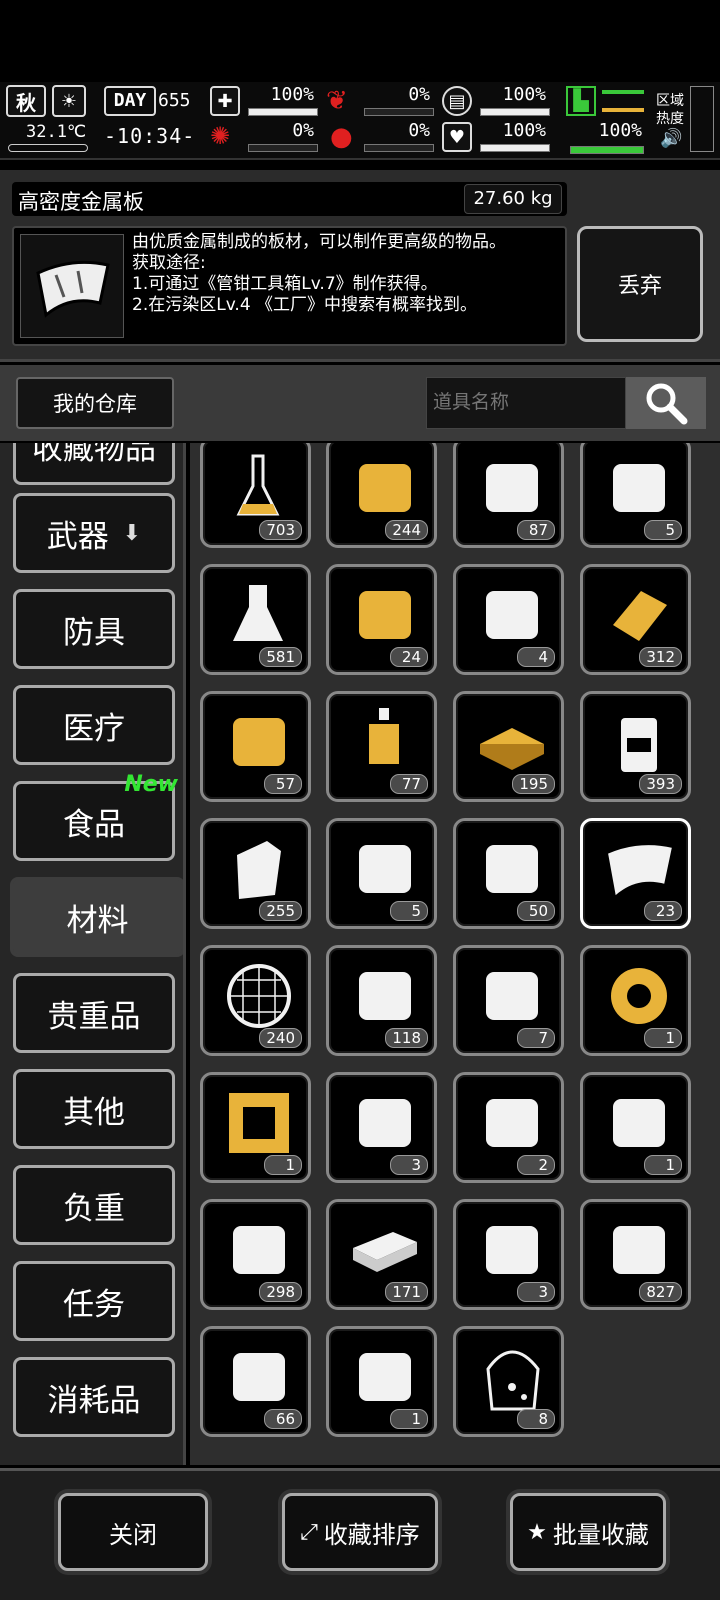  I want to click on stamina-stripes-icon, so click(623, 101).